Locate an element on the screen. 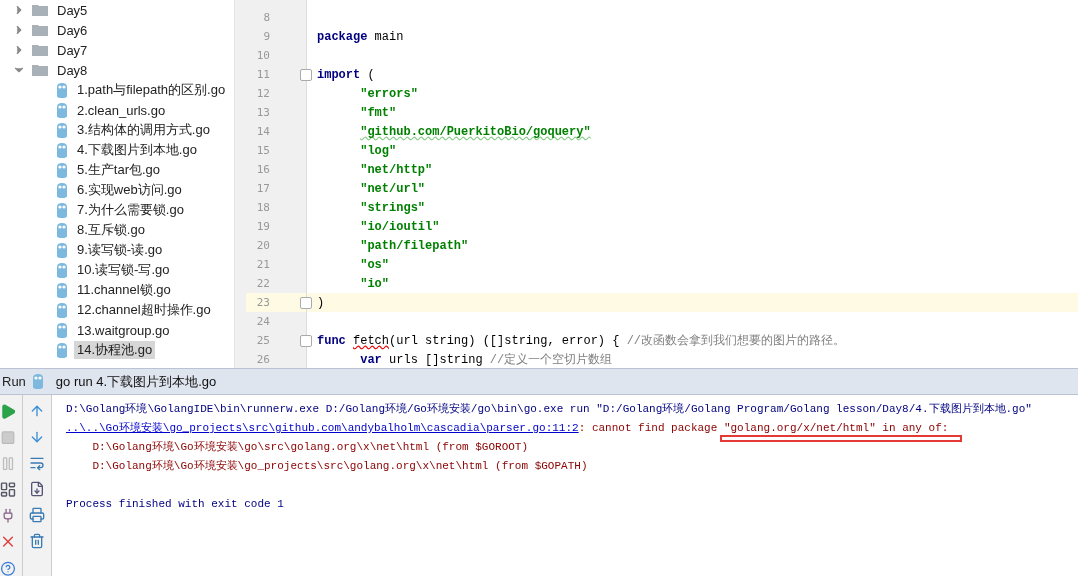 The height and width of the screenshot is (576, 1078). code-text: "path/filepath" is located at coordinates (414, 245).